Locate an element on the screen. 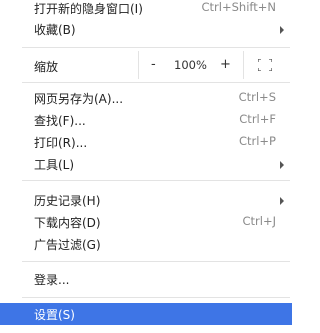  menu-item-label: 打开新的隐身窗口(I) is located at coordinates (88, 9).